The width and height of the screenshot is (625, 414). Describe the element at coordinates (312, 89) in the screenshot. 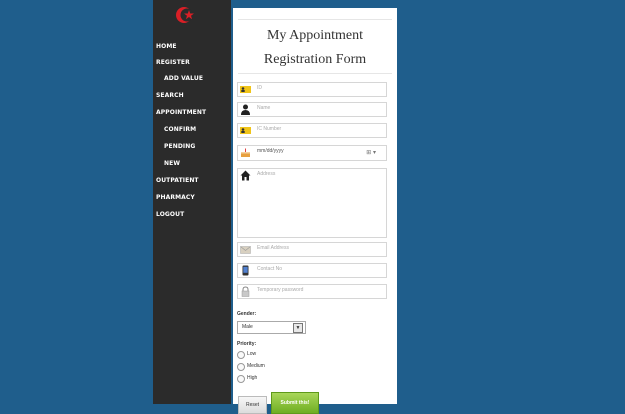

I see `id-field: ID` at that location.